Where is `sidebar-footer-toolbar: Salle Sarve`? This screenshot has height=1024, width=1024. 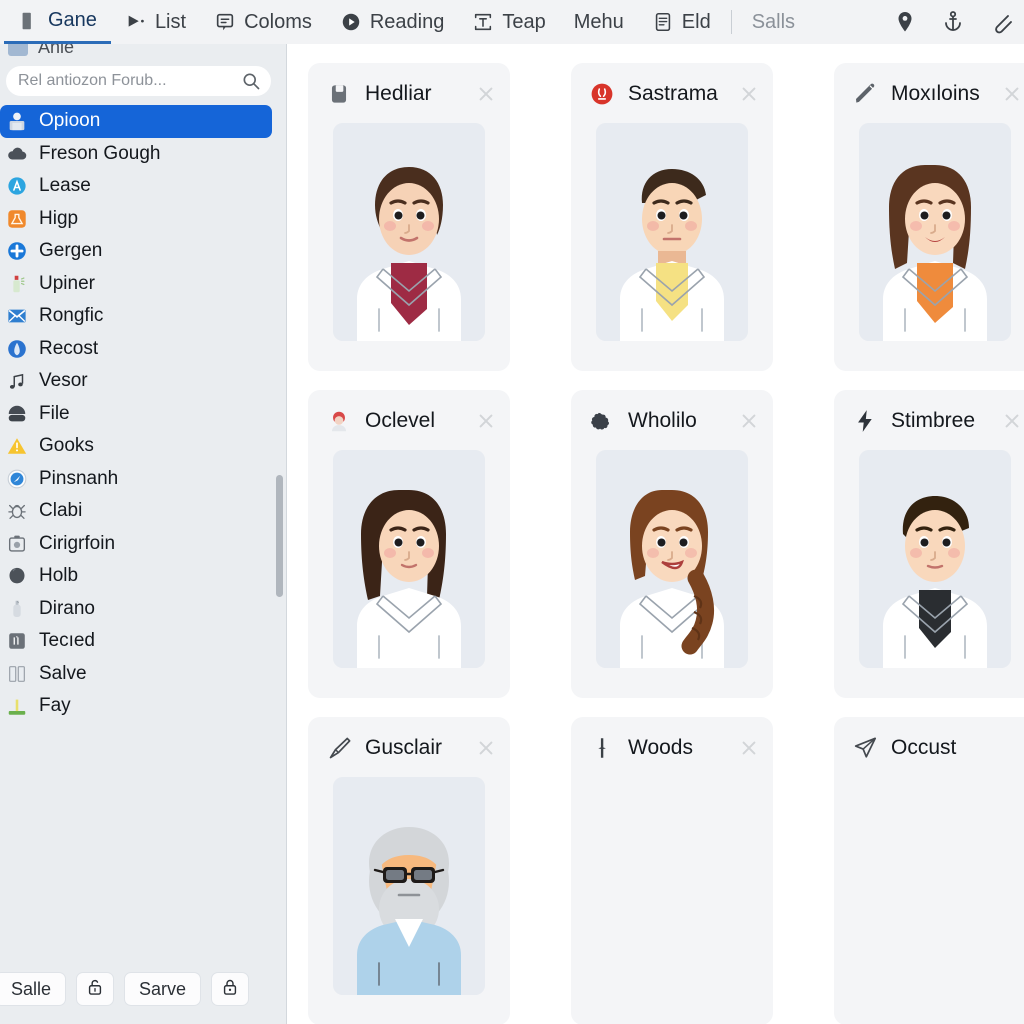
sidebar-footer-toolbar: Salle Sarve is located at coordinates (143, 989).